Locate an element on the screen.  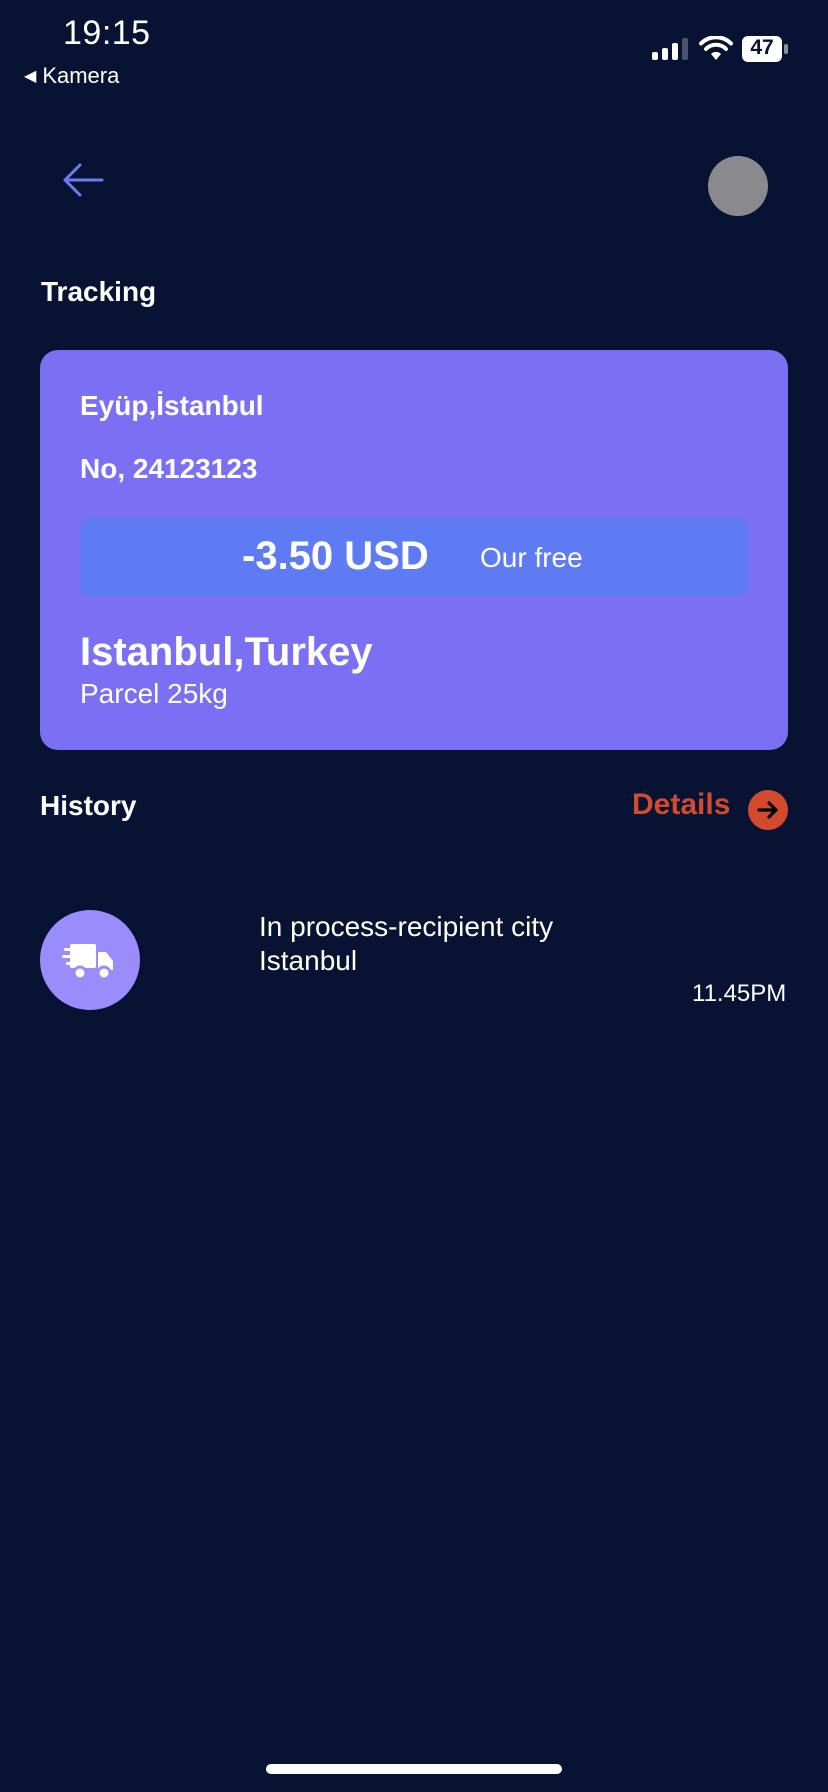
price-amount: -3.50 USD is located at coordinates (335, 556).